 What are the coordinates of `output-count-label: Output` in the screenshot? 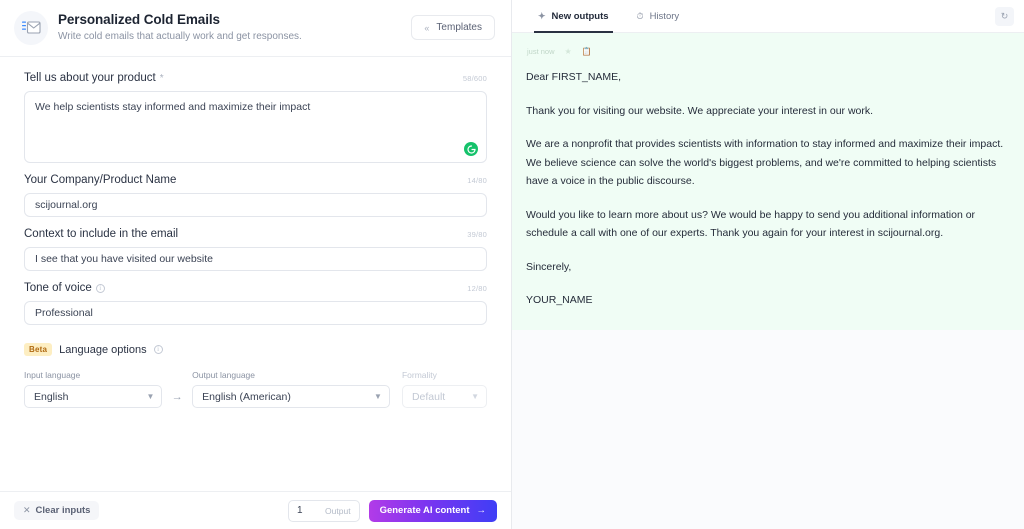 It's located at (338, 510).